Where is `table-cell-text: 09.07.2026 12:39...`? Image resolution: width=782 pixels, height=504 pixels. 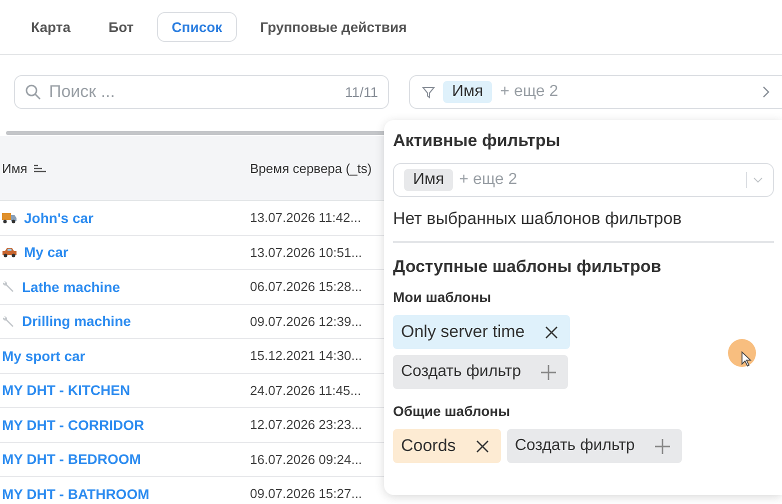 table-cell-text: 09.07.2026 12:39... is located at coordinates (307, 321).